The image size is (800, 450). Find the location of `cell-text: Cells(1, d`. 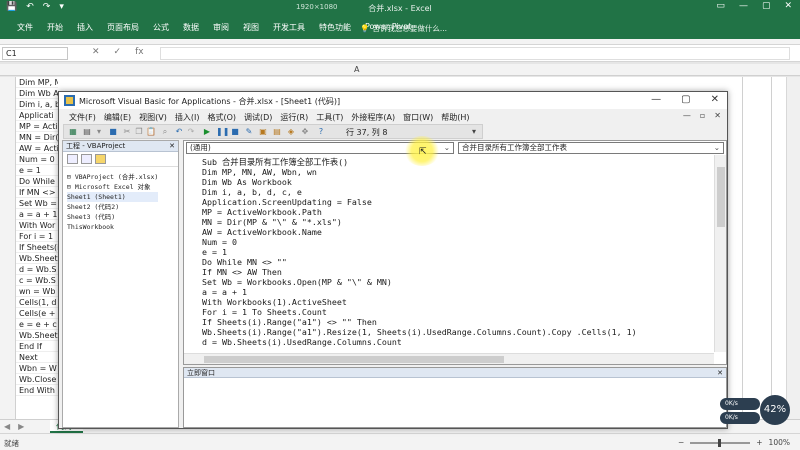

cell-text: Cells(1, d is located at coordinates (37, 302).